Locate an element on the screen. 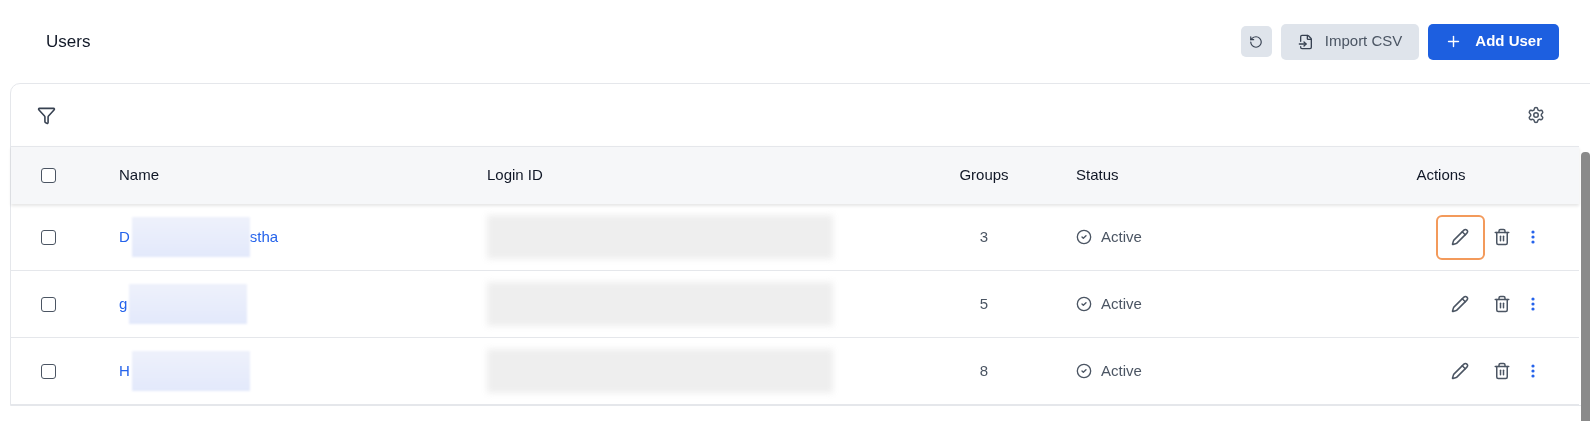  page-title: Users is located at coordinates (68, 41).